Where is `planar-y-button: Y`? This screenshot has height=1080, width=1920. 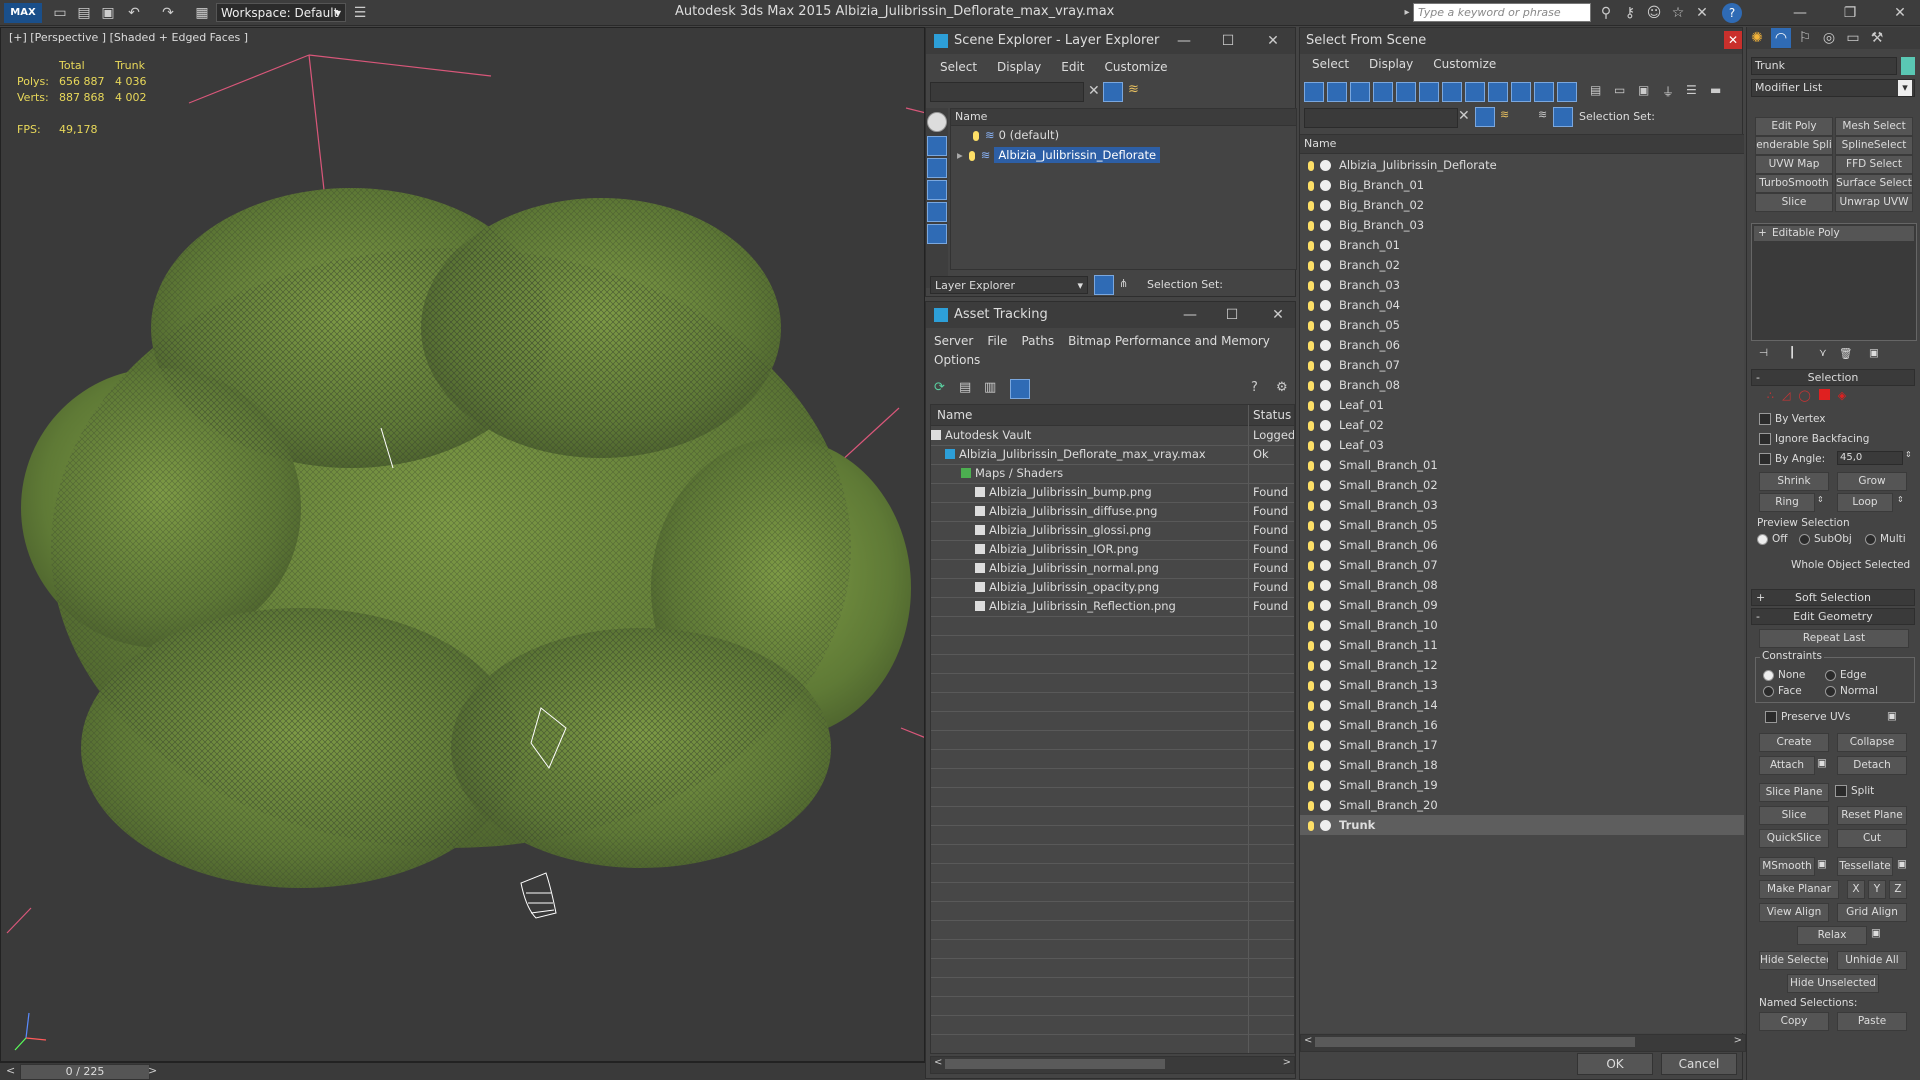 planar-y-button: Y is located at coordinates (1877, 889).